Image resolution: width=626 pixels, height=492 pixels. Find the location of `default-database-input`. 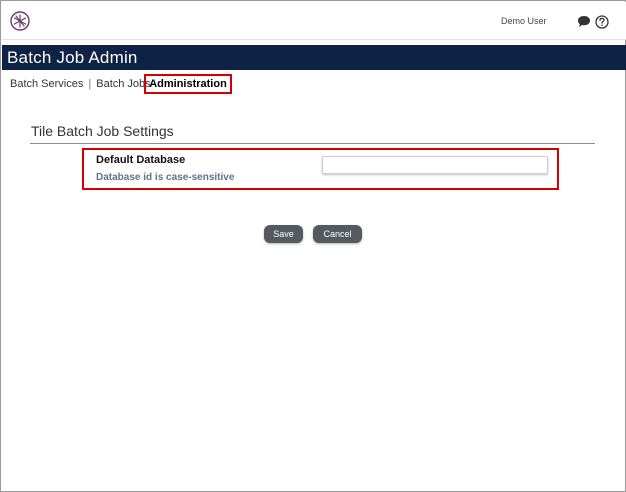

default-database-input is located at coordinates (435, 165).